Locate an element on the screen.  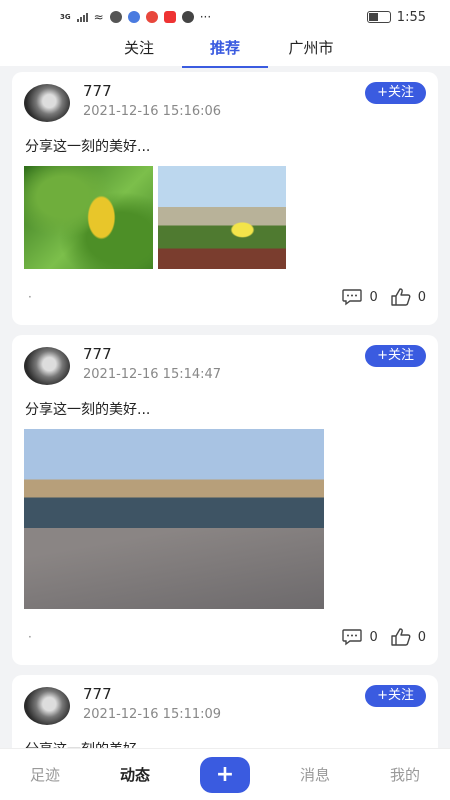
tab-guangzhou: 广州市 is located at coordinates (311, 50).